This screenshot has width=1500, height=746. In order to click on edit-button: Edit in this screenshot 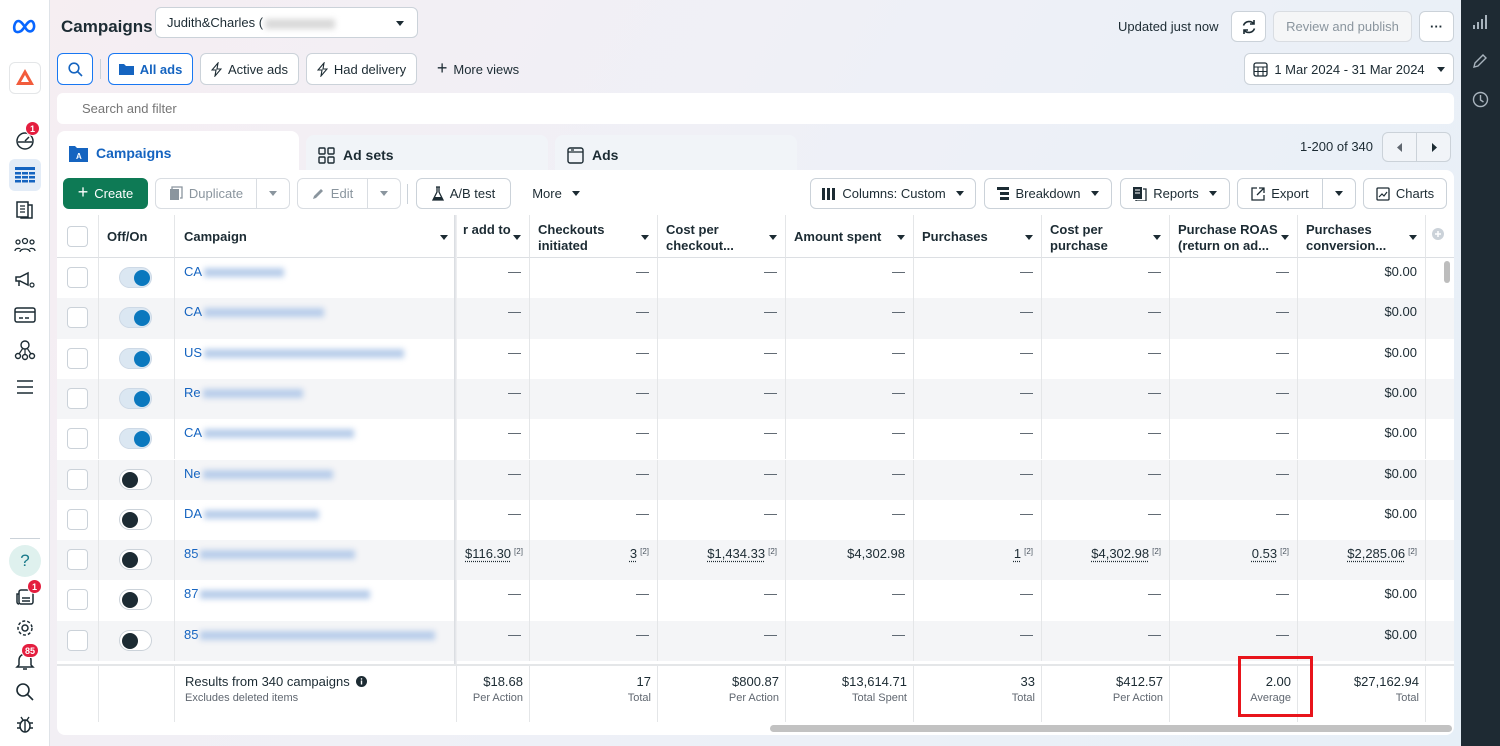, I will do `click(332, 193)`.